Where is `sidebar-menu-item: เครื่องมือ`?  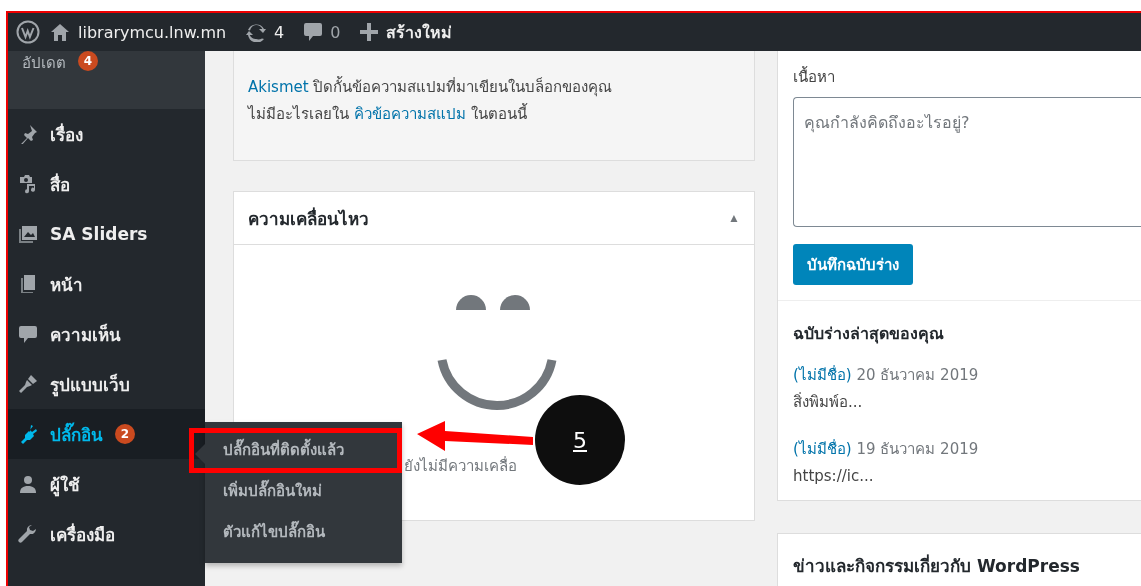 sidebar-menu-item: เครื่องมือ is located at coordinates (106, 534).